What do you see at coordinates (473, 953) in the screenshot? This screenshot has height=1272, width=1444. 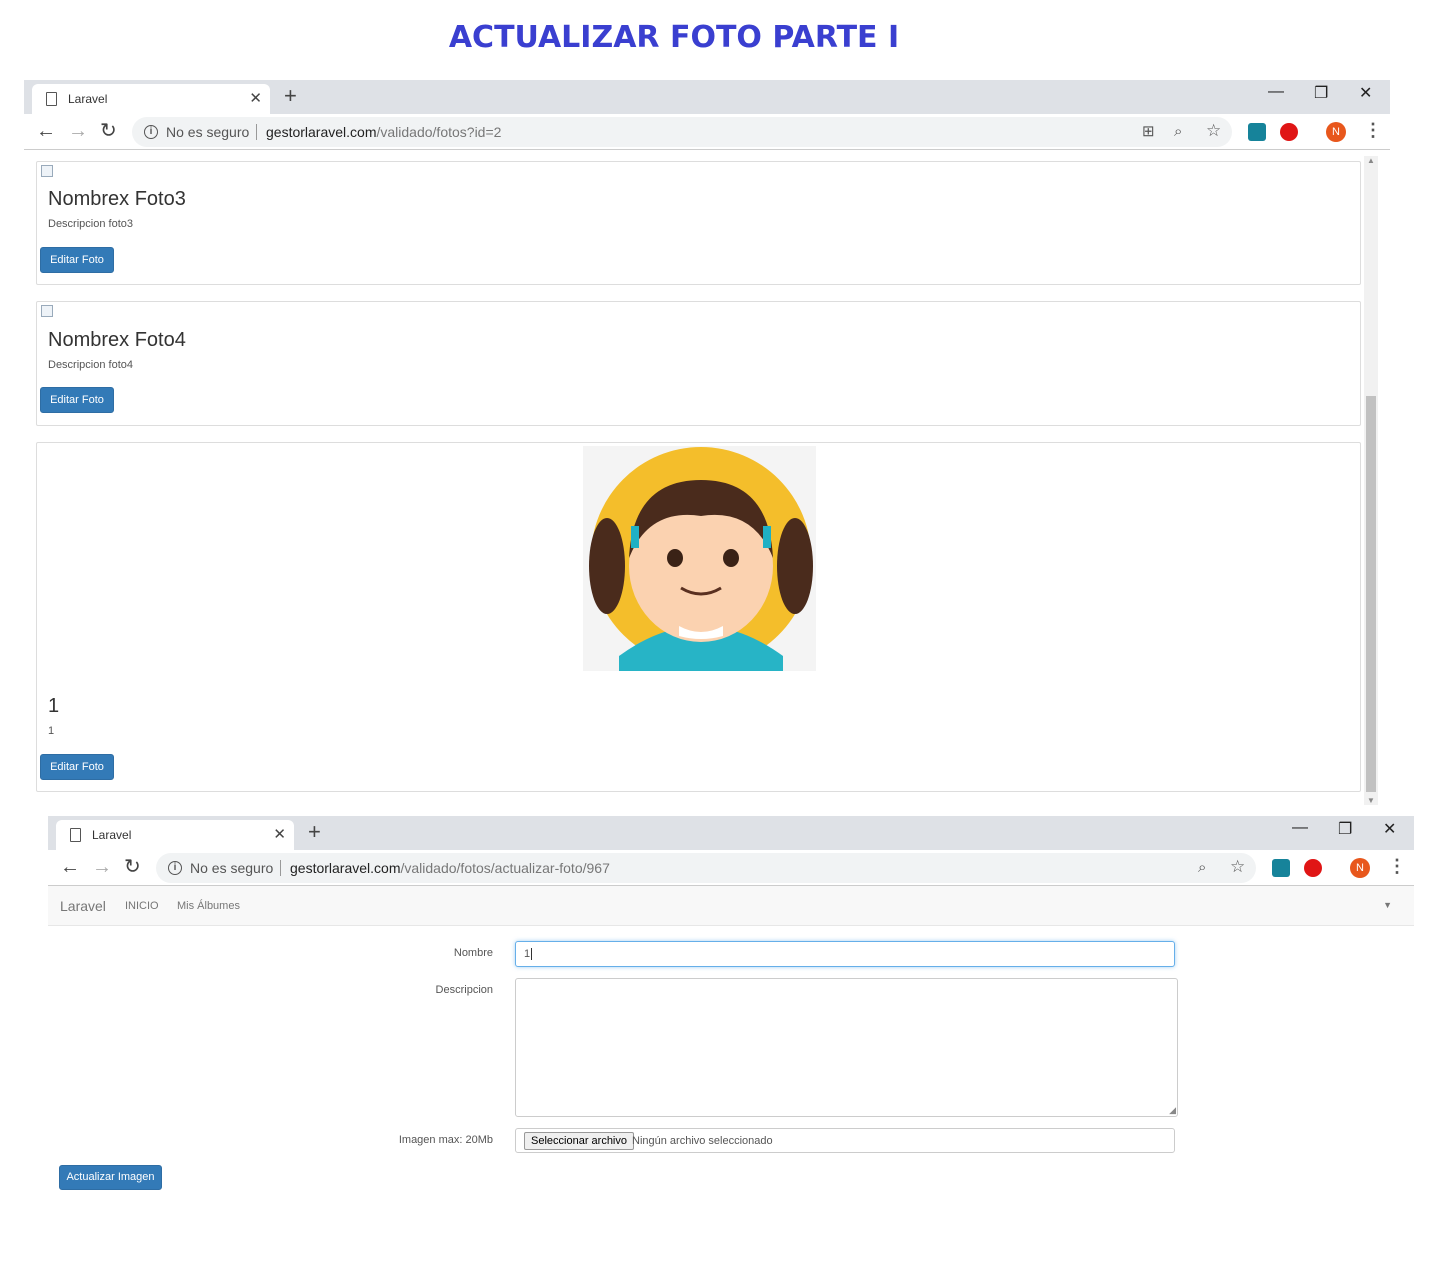 I see `nombre-label: Nombre` at bounding box center [473, 953].